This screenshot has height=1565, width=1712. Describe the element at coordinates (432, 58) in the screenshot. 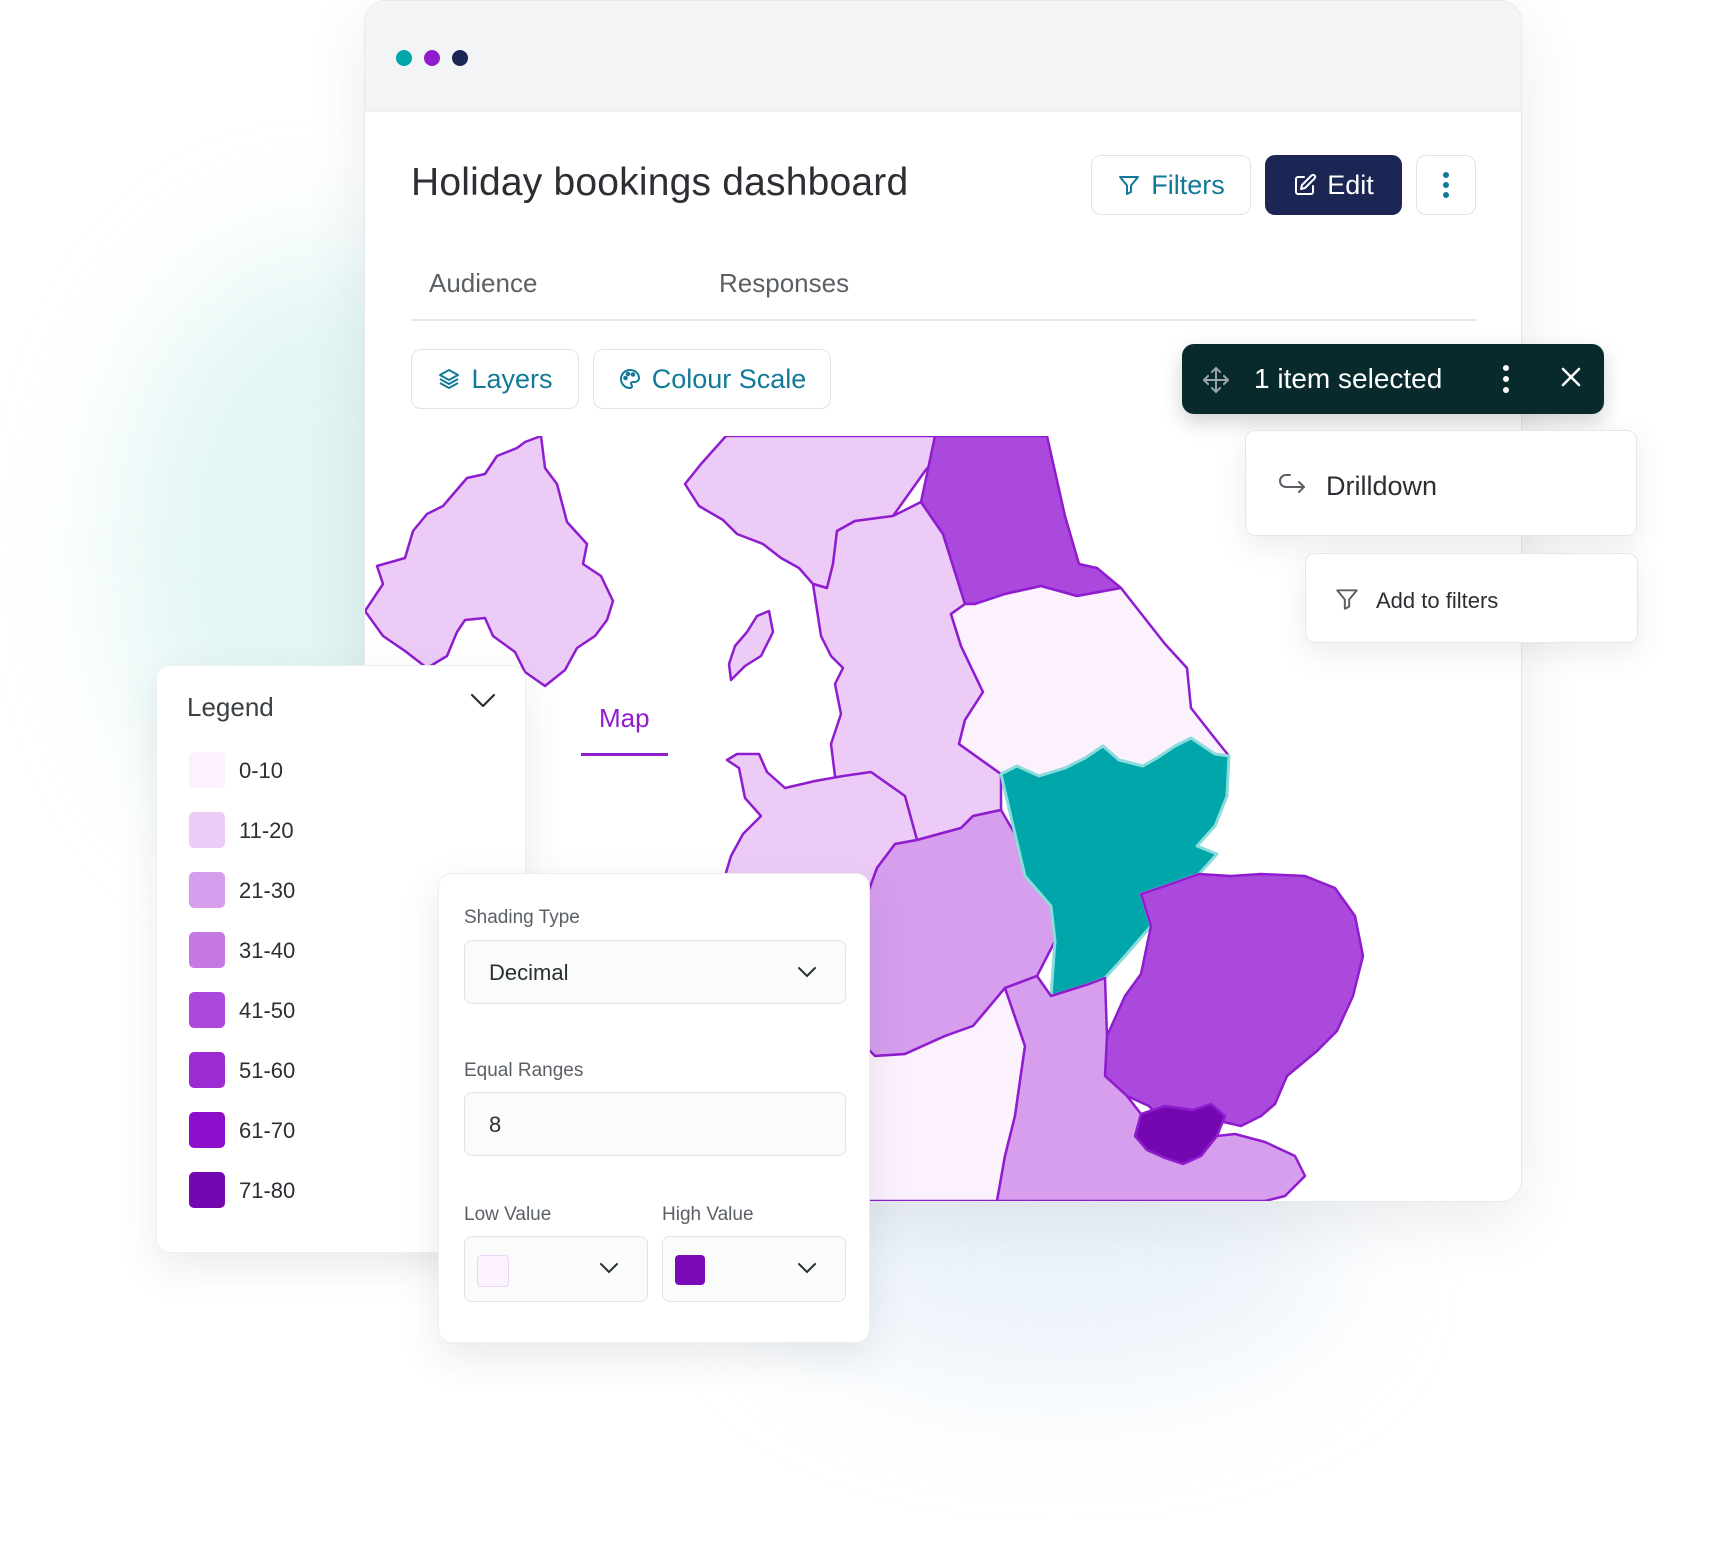

I see `window-dot-purple` at that location.